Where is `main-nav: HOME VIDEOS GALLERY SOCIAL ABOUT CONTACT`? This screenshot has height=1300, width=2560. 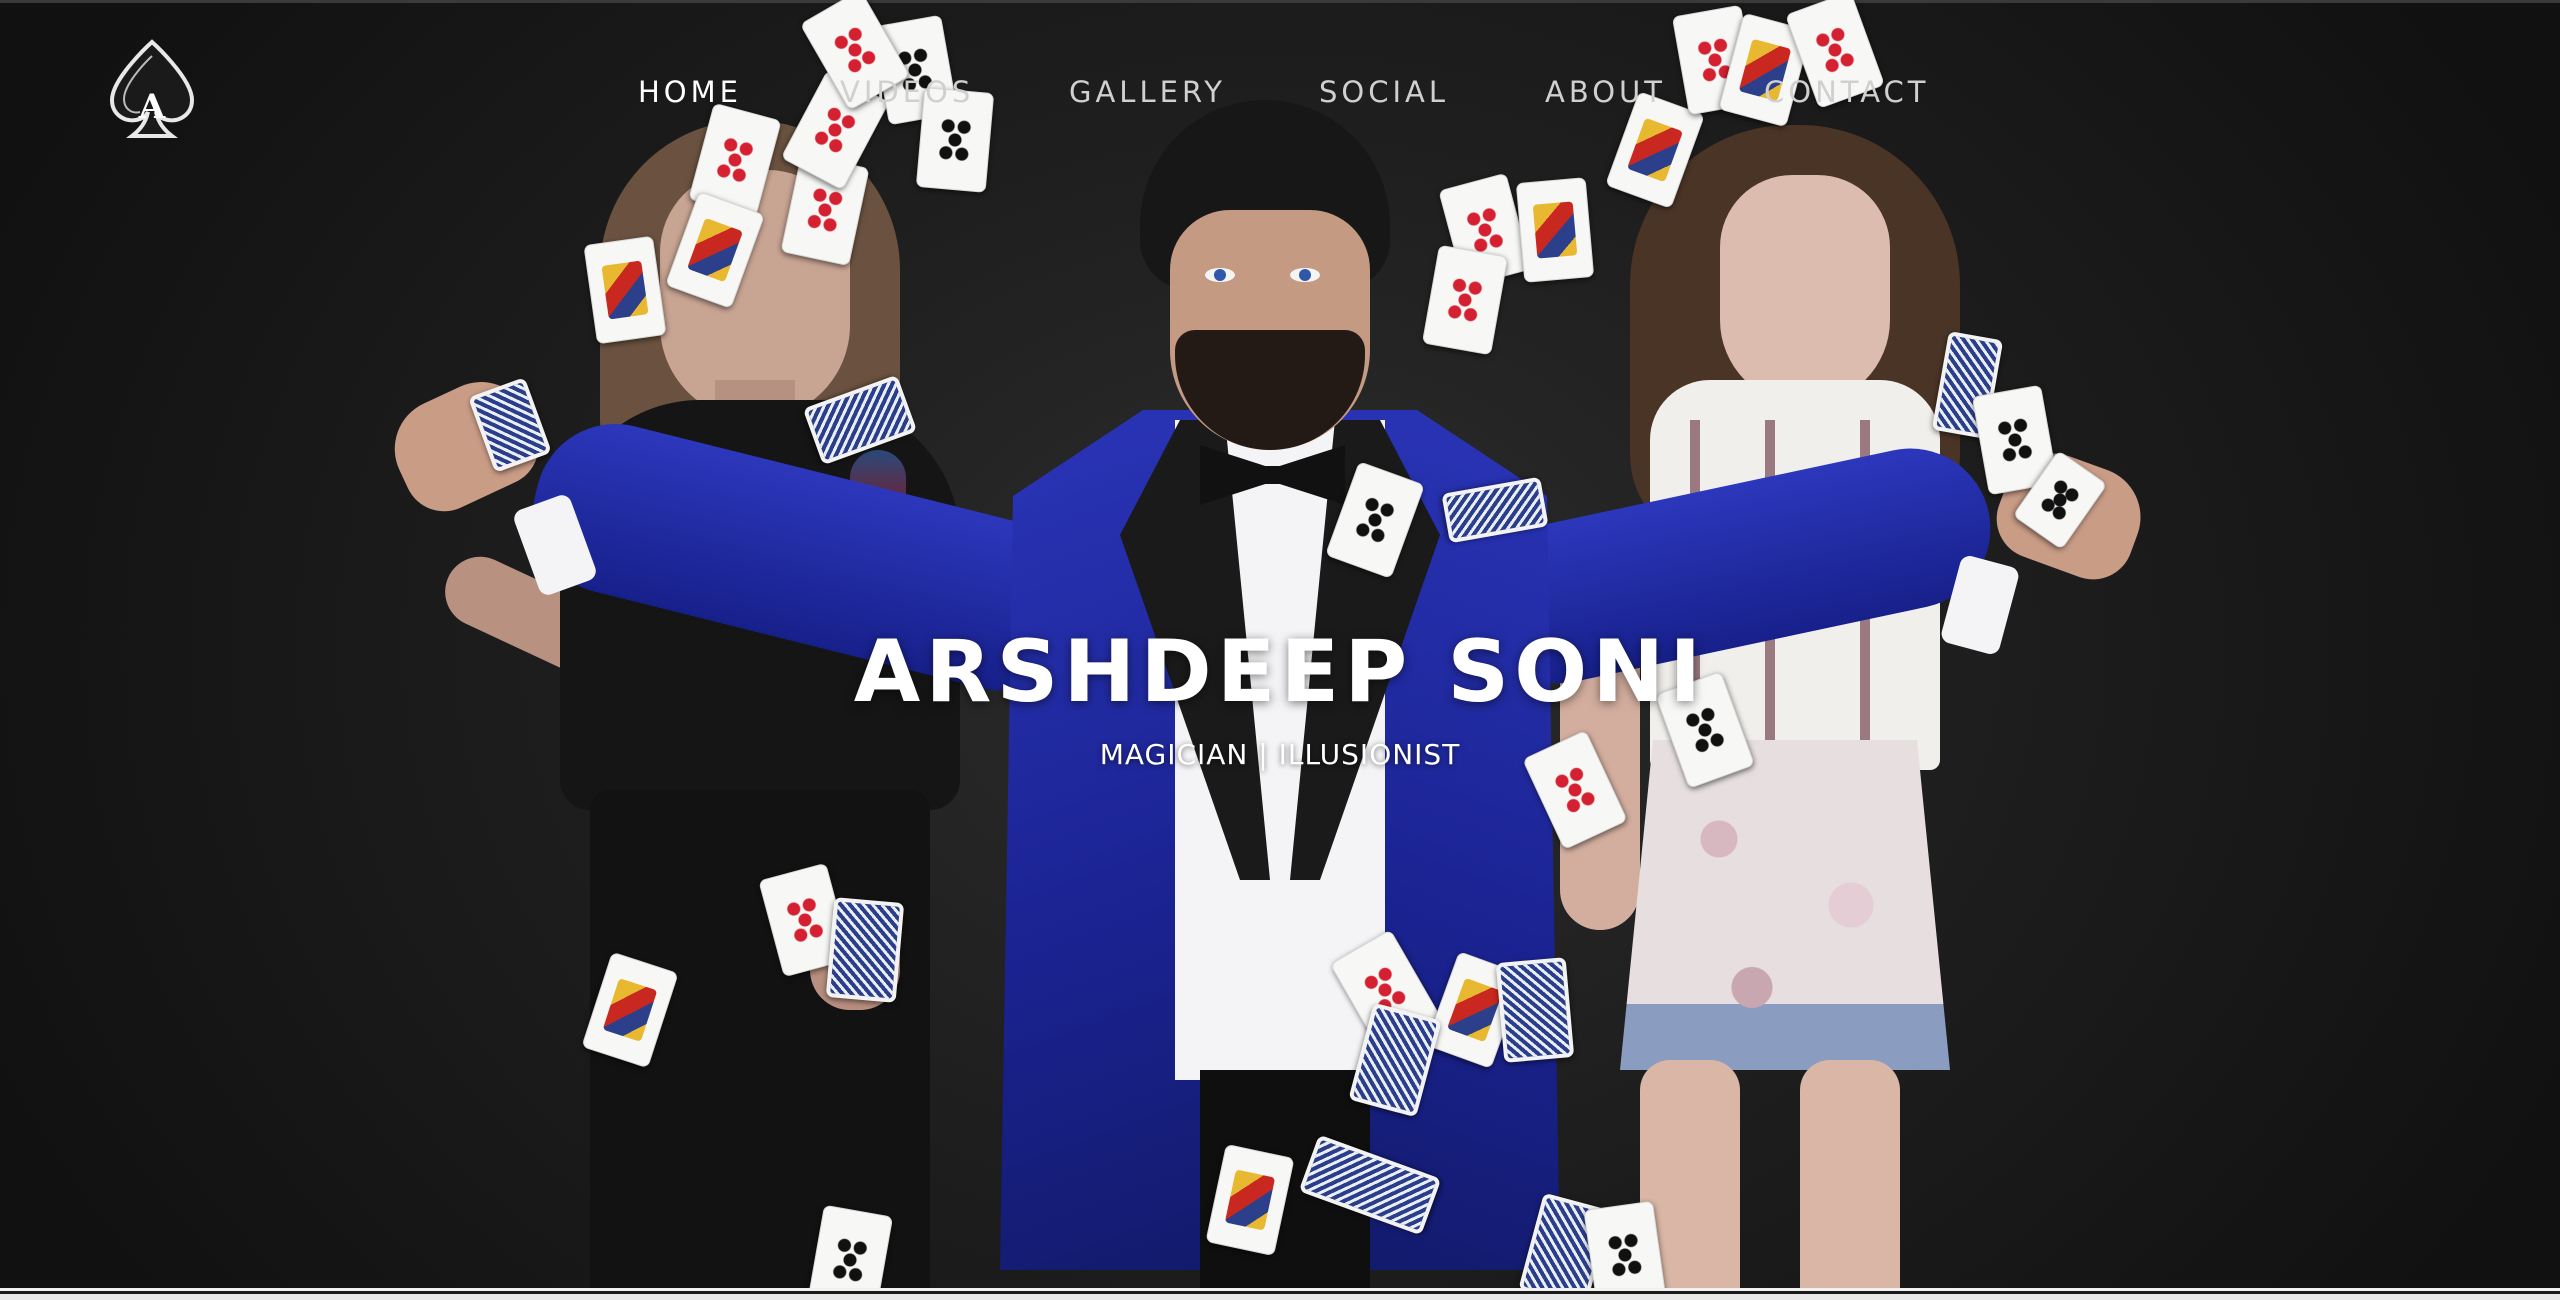
main-nav: HOME VIDEOS GALLERY SOCIAL ABOUT CONTACT is located at coordinates (1280, 92).